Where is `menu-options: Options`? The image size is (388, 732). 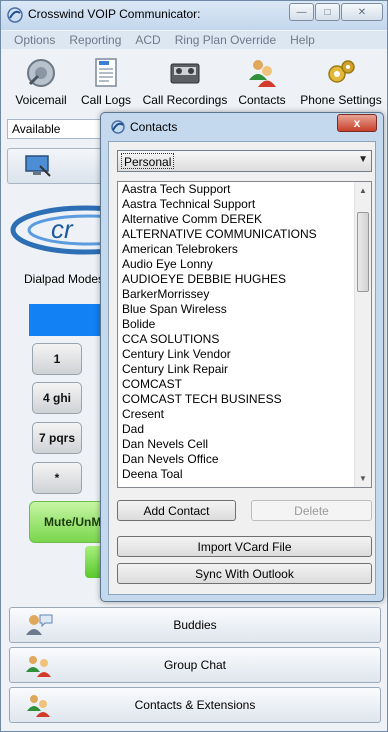 menu-options: Options is located at coordinates (34, 40).